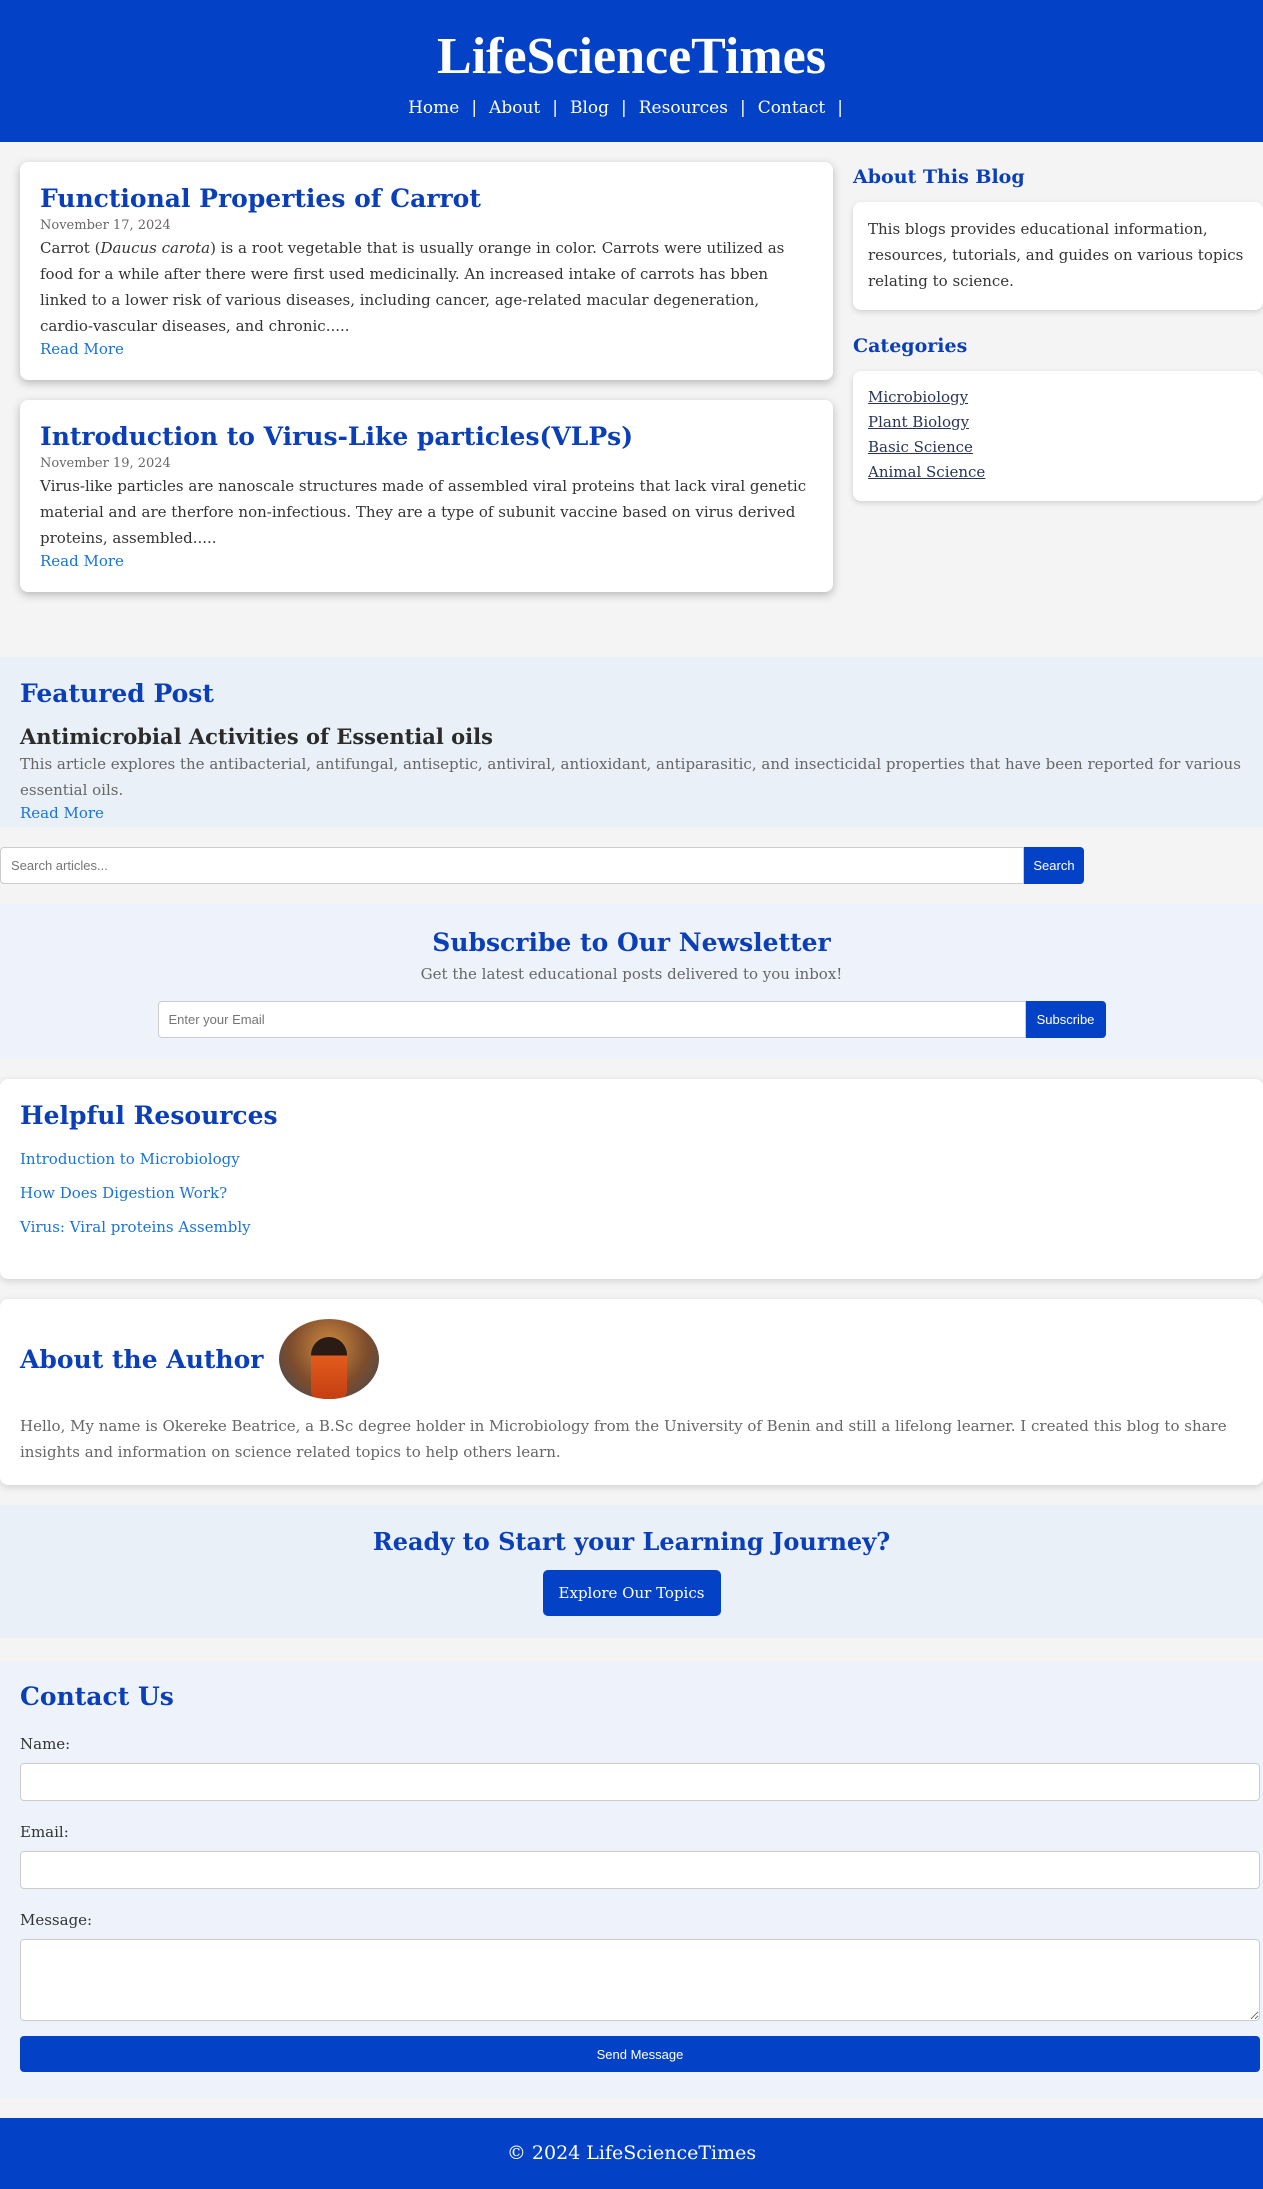  Describe the element at coordinates (56, 1920) in the screenshot. I see `message-label: Message:` at that location.